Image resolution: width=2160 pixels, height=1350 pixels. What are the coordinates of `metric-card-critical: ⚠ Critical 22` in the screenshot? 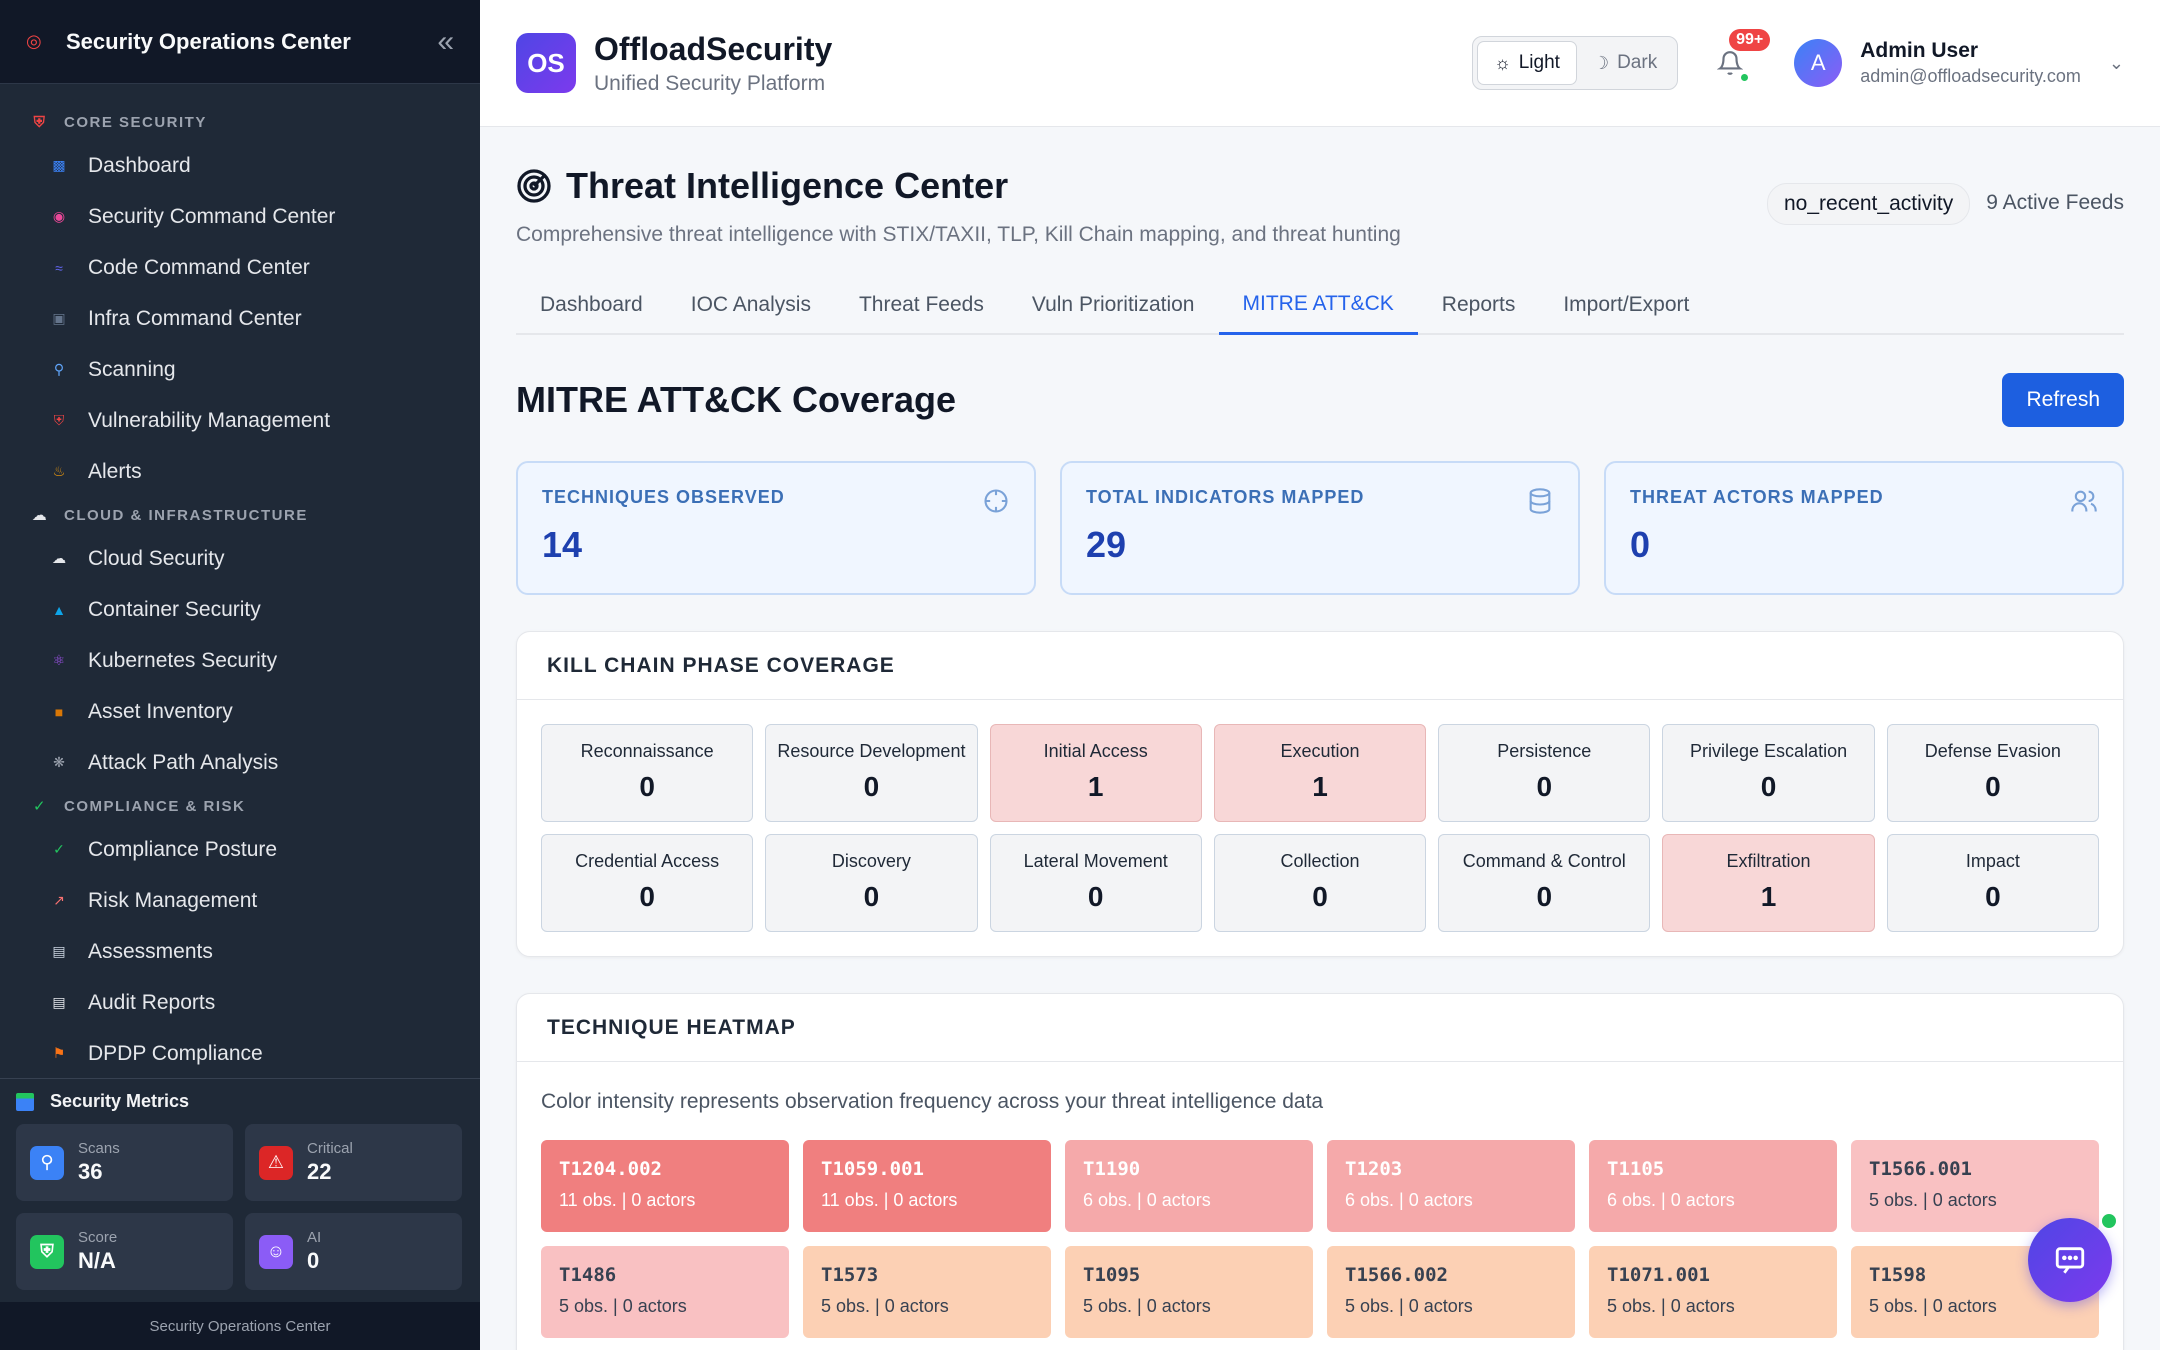 It's located at (353, 1162).